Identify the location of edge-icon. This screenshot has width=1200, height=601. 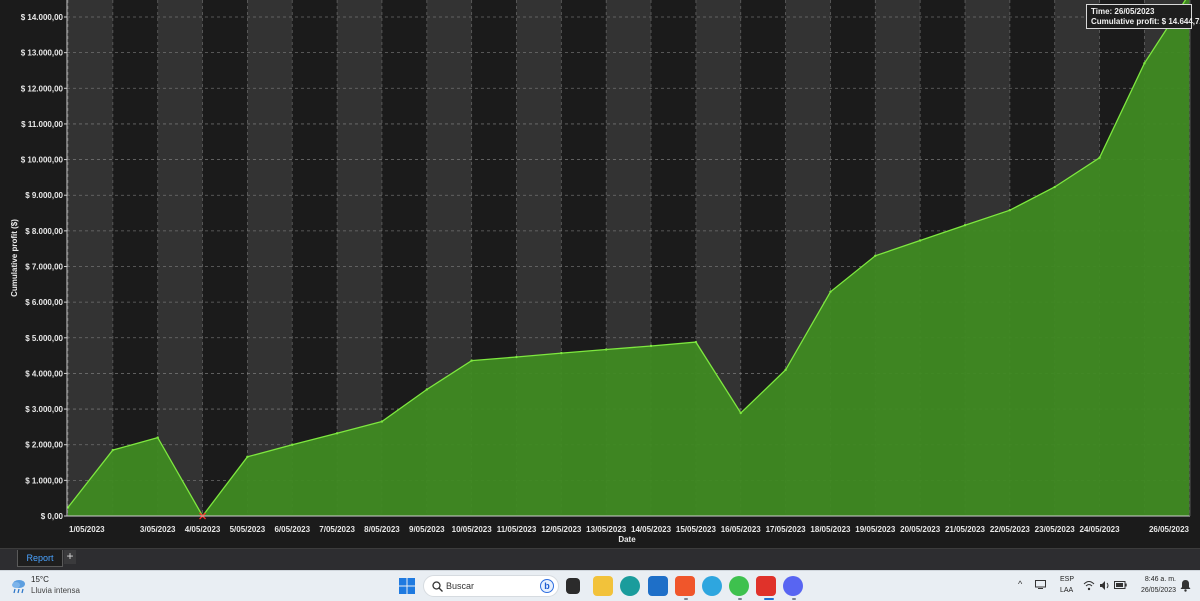
(630, 586).